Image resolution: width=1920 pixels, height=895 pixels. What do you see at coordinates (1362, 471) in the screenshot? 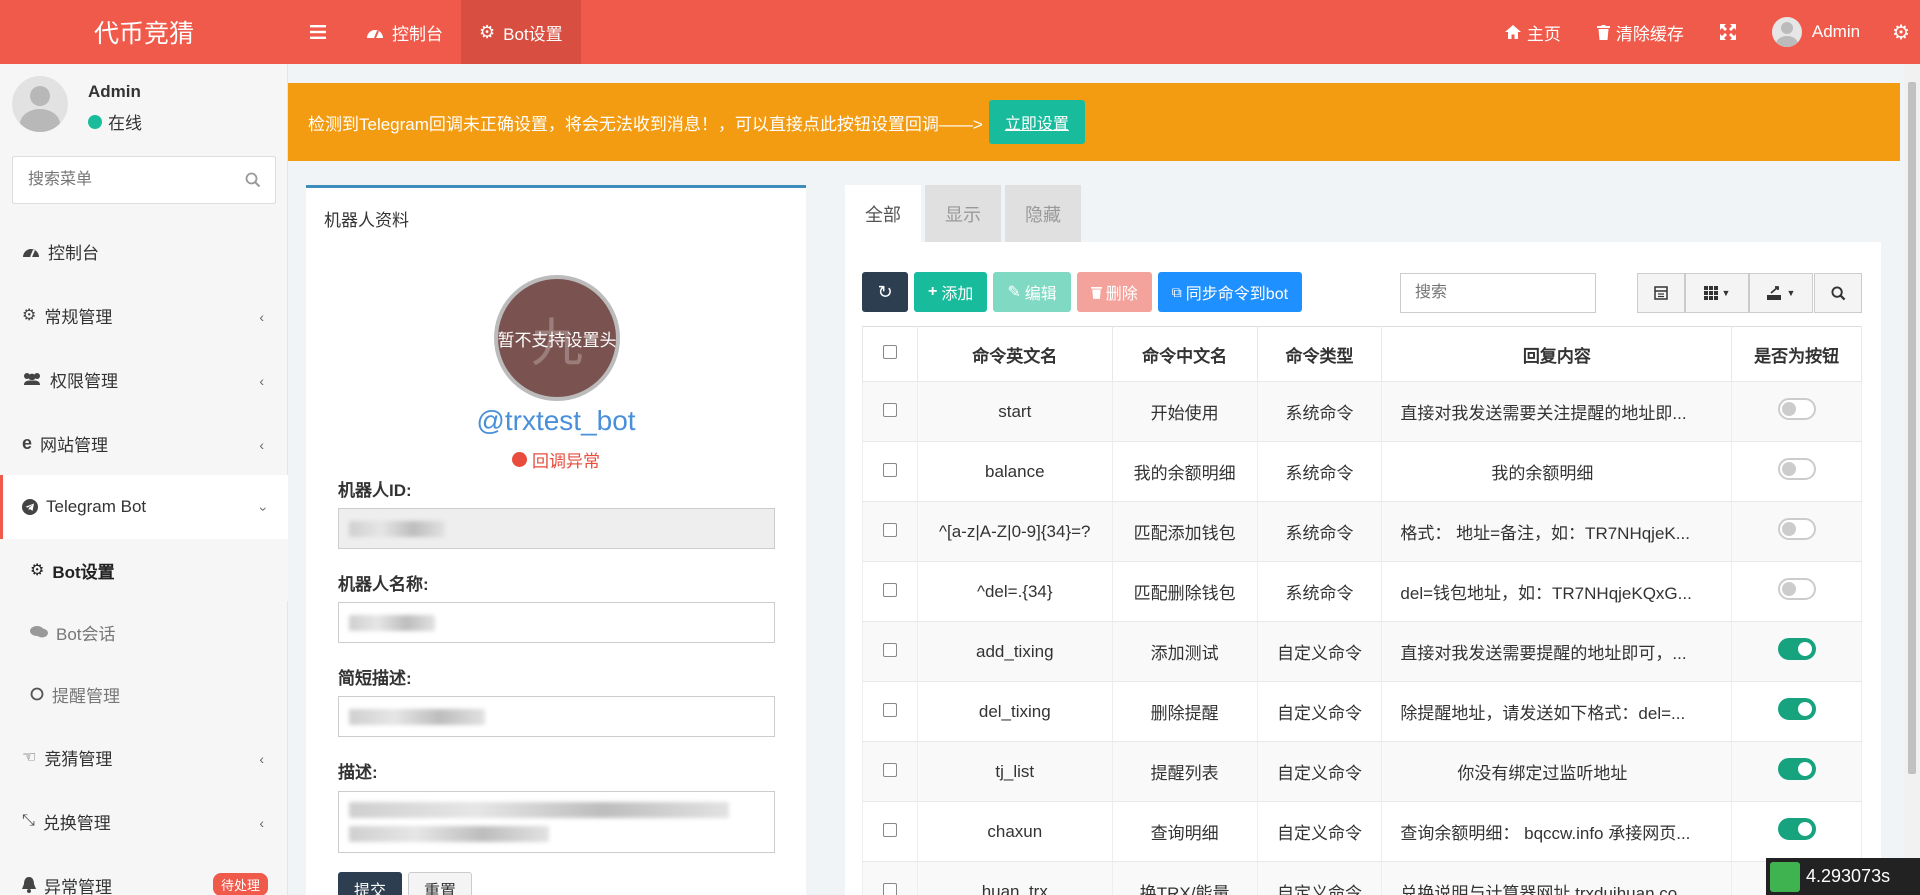
I see `table-row: balance 我的余额明细 系统命令 我的余额明细` at bounding box center [1362, 471].